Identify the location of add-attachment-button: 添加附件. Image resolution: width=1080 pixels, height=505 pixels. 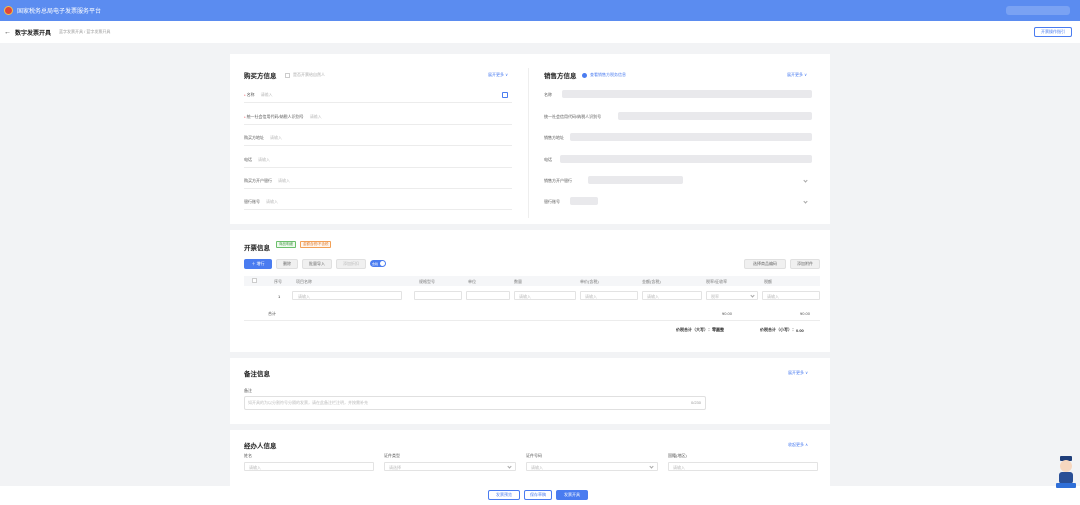
(805, 264).